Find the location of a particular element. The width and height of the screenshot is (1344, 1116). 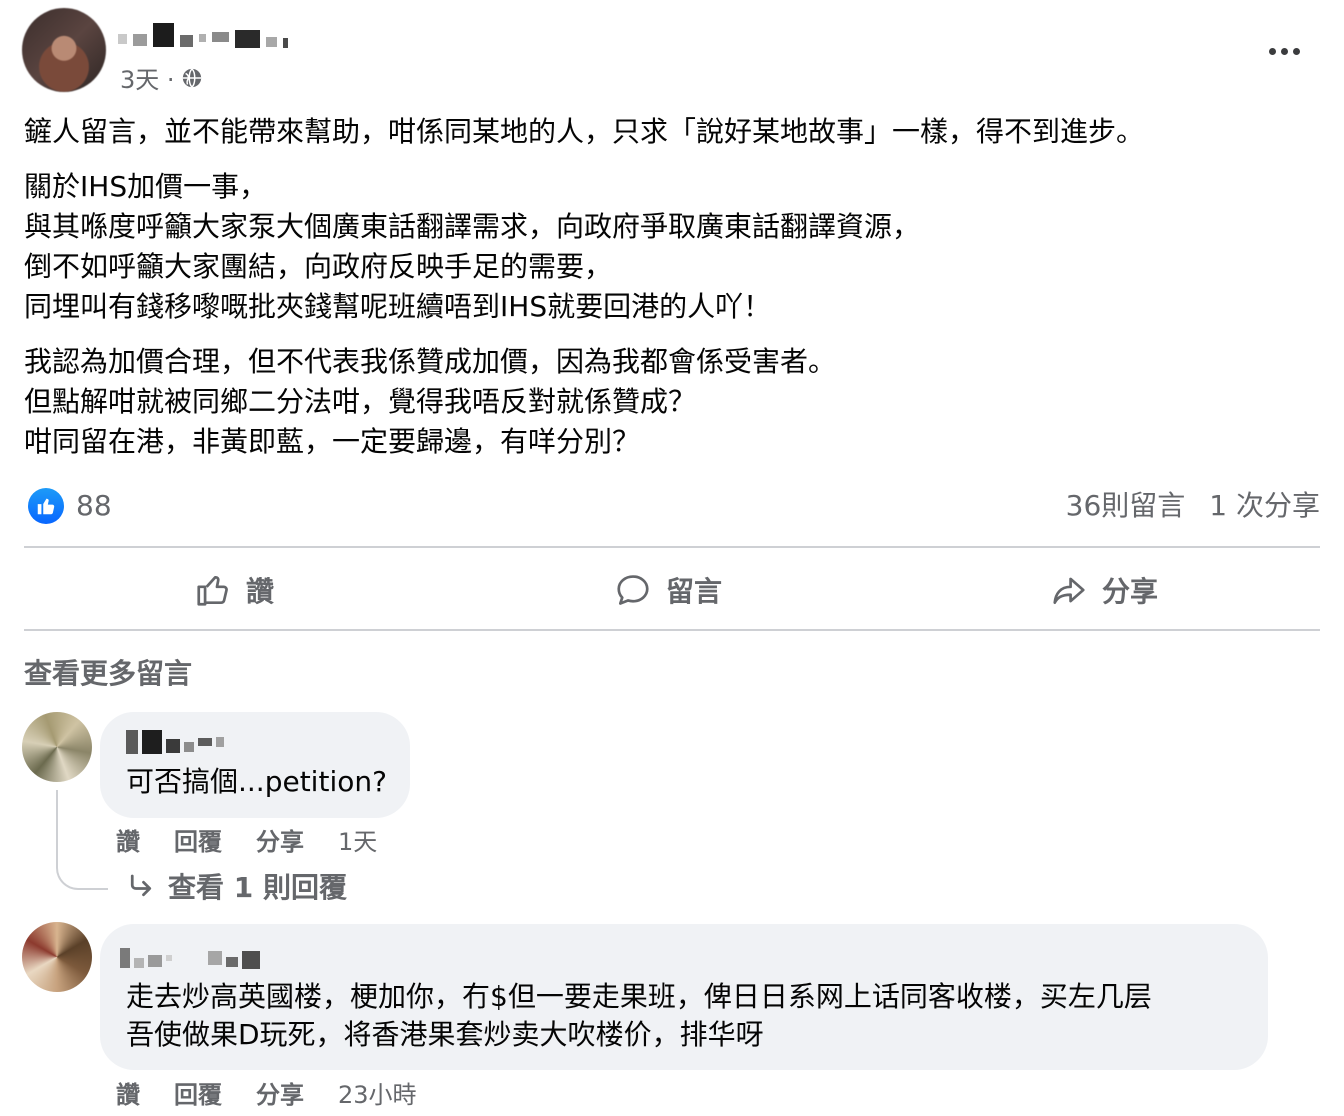

comment-actions: 讚 回覆 分享 23小時 is located at coordinates (266, 1092).